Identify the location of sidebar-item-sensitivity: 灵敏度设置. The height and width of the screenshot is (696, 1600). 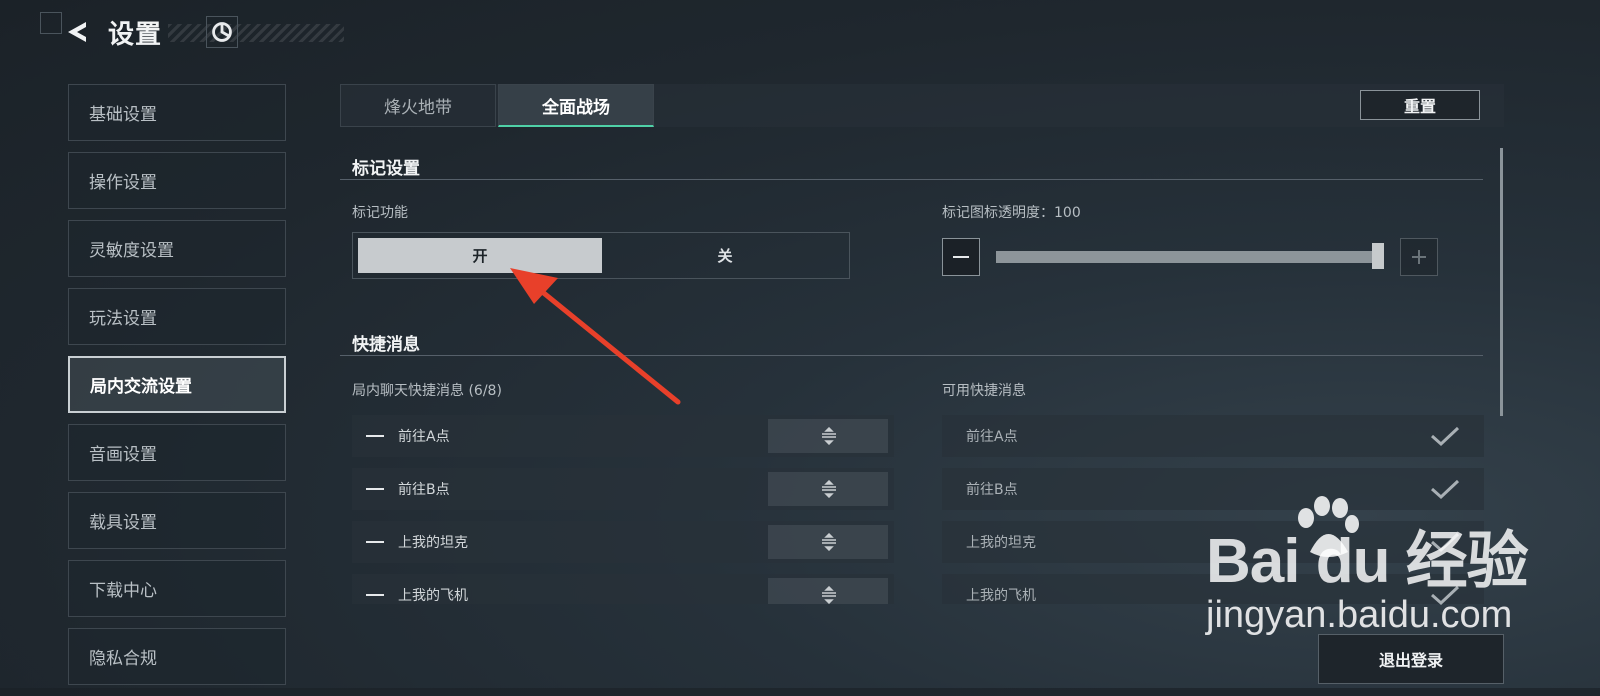
(177, 248).